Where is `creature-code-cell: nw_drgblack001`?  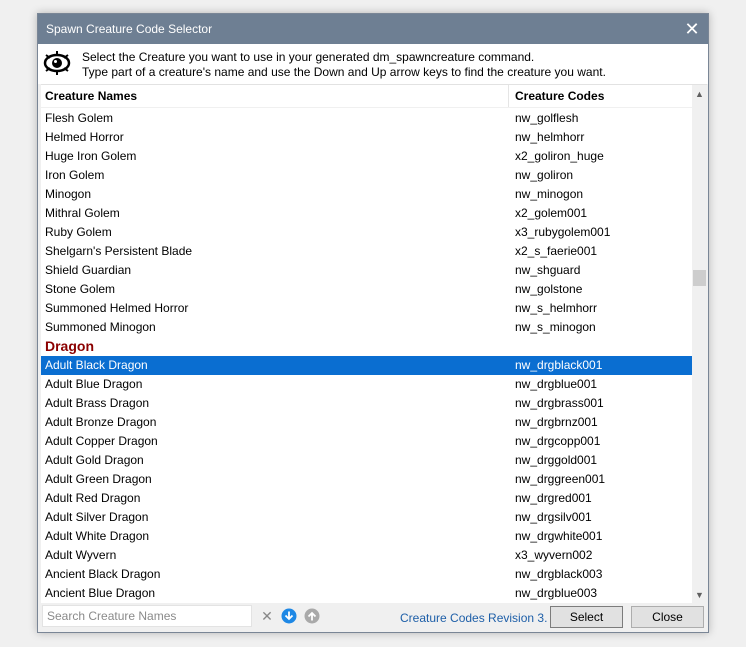
creature-code-cell: nw_drgblack001 is located at coordinates (559, 365).